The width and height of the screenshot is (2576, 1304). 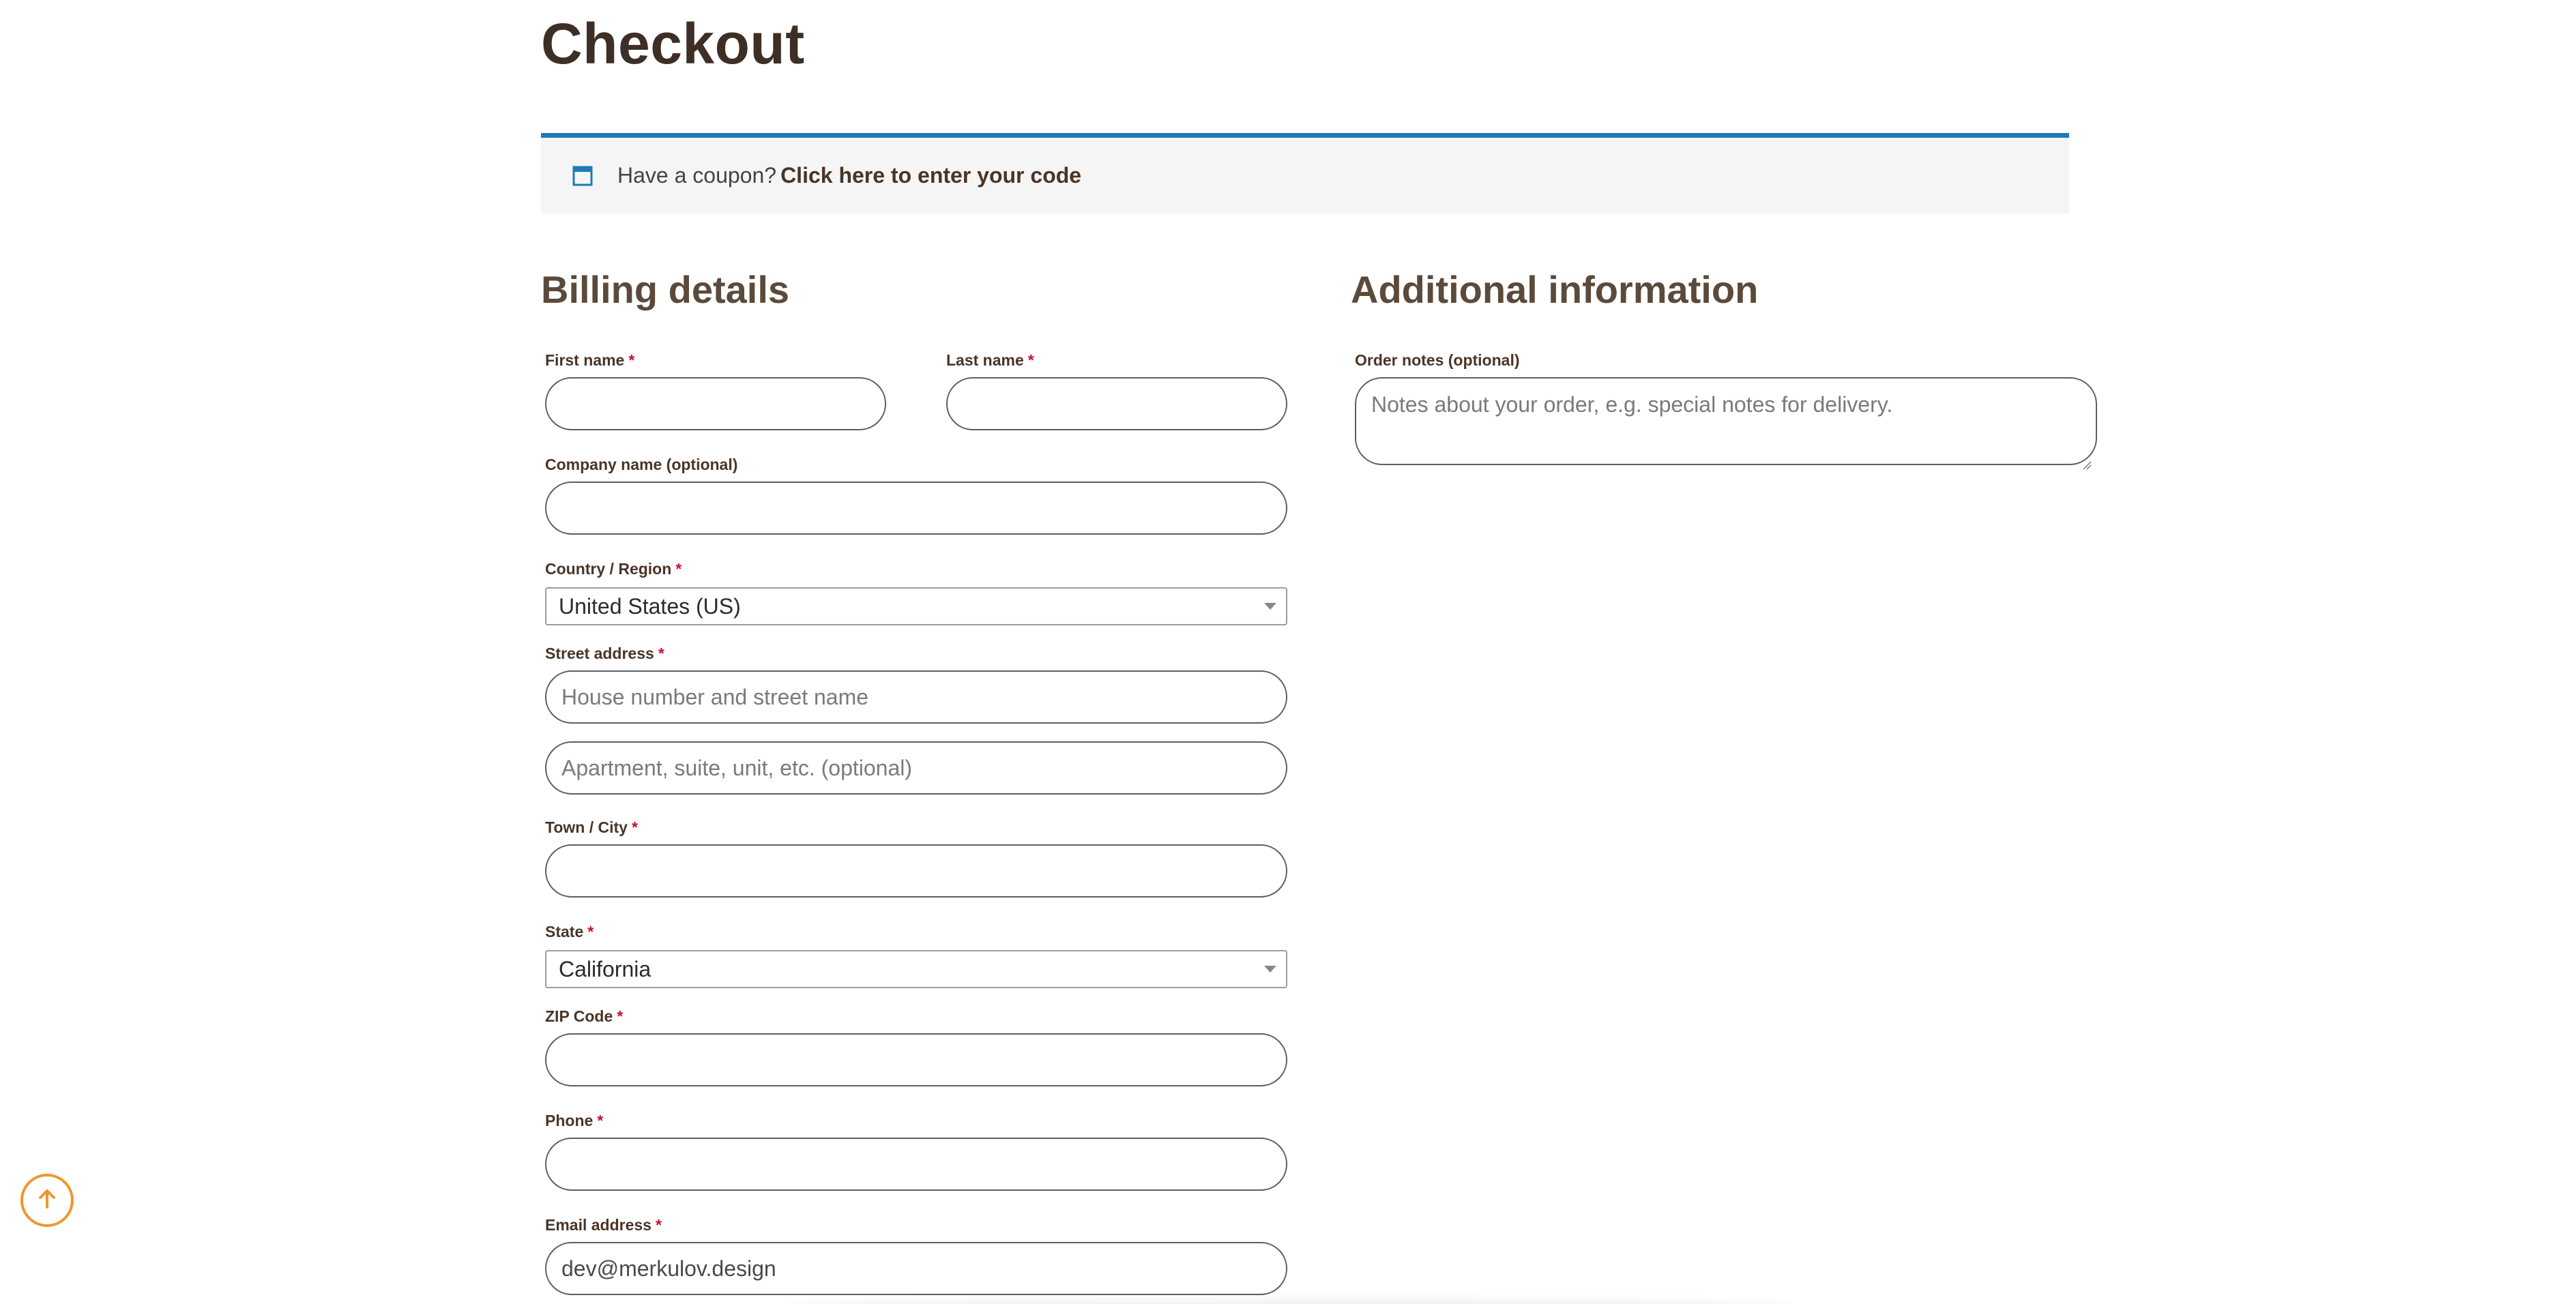 What do you see at coordinates (569, 931) in the screenshot?
I see `state-label: State *` at bounding box center [569, 931].